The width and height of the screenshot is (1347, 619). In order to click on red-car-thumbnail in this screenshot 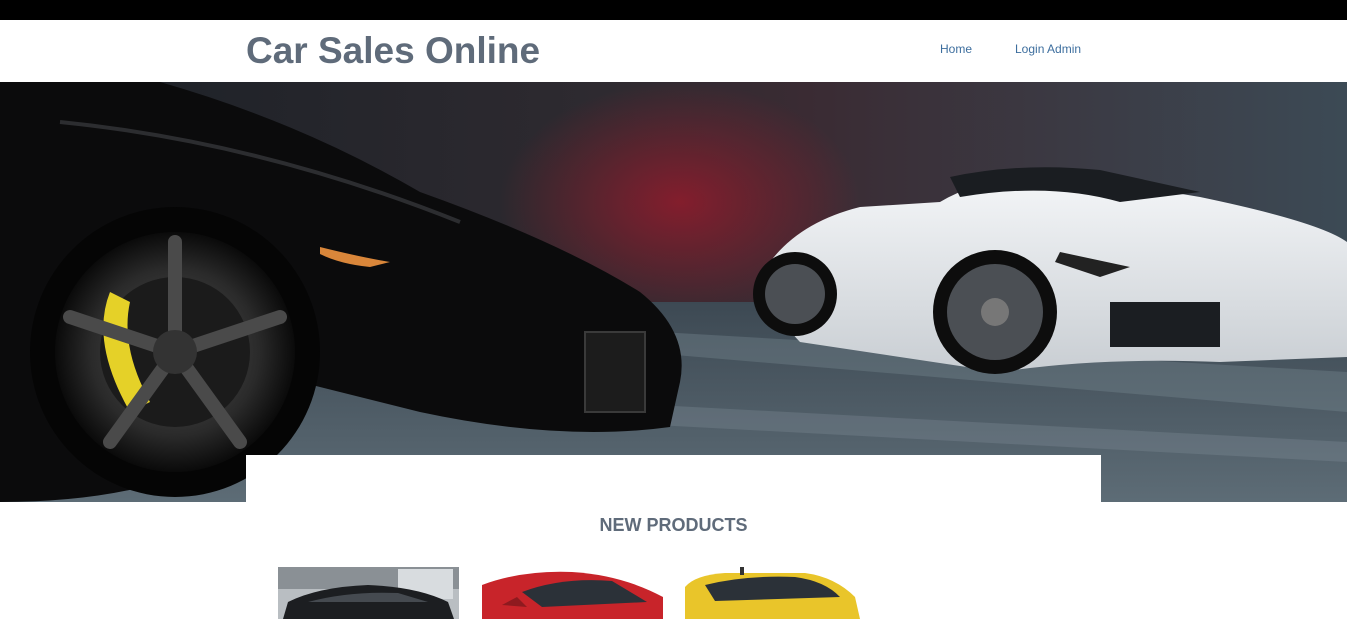, I will do `click(572, 593)`.